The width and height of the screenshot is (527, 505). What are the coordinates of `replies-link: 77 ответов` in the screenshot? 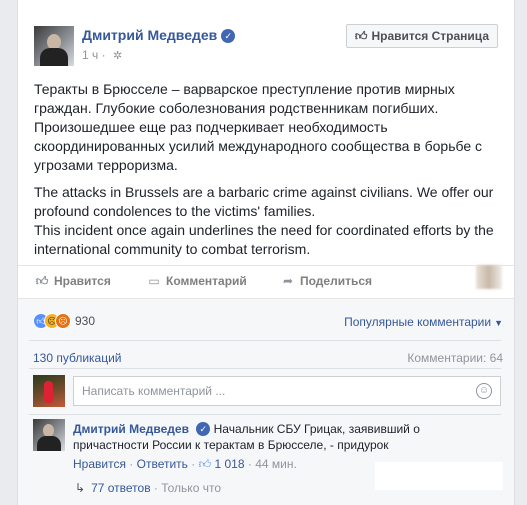 It's located at (121, 488).